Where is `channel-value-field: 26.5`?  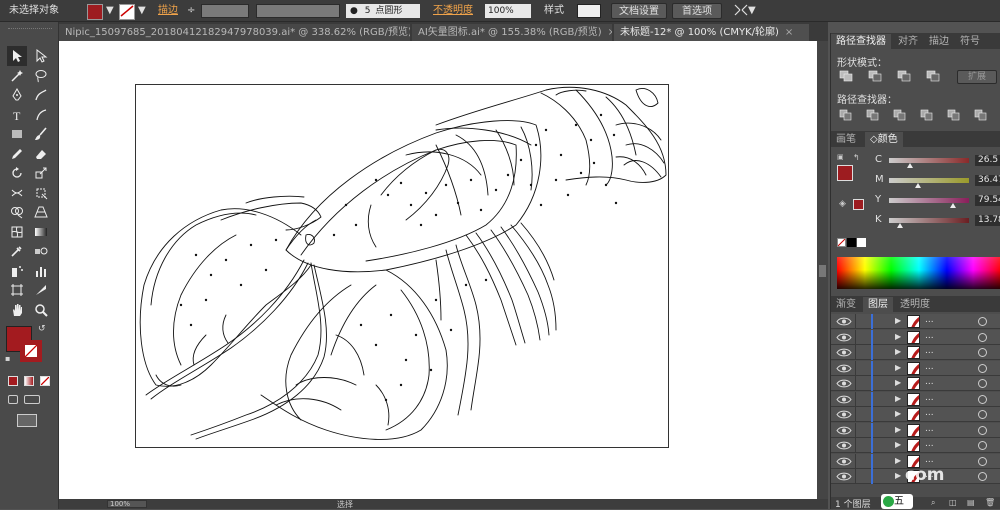 channel-value-field: 26.5 is located at coordinates (987, 160).